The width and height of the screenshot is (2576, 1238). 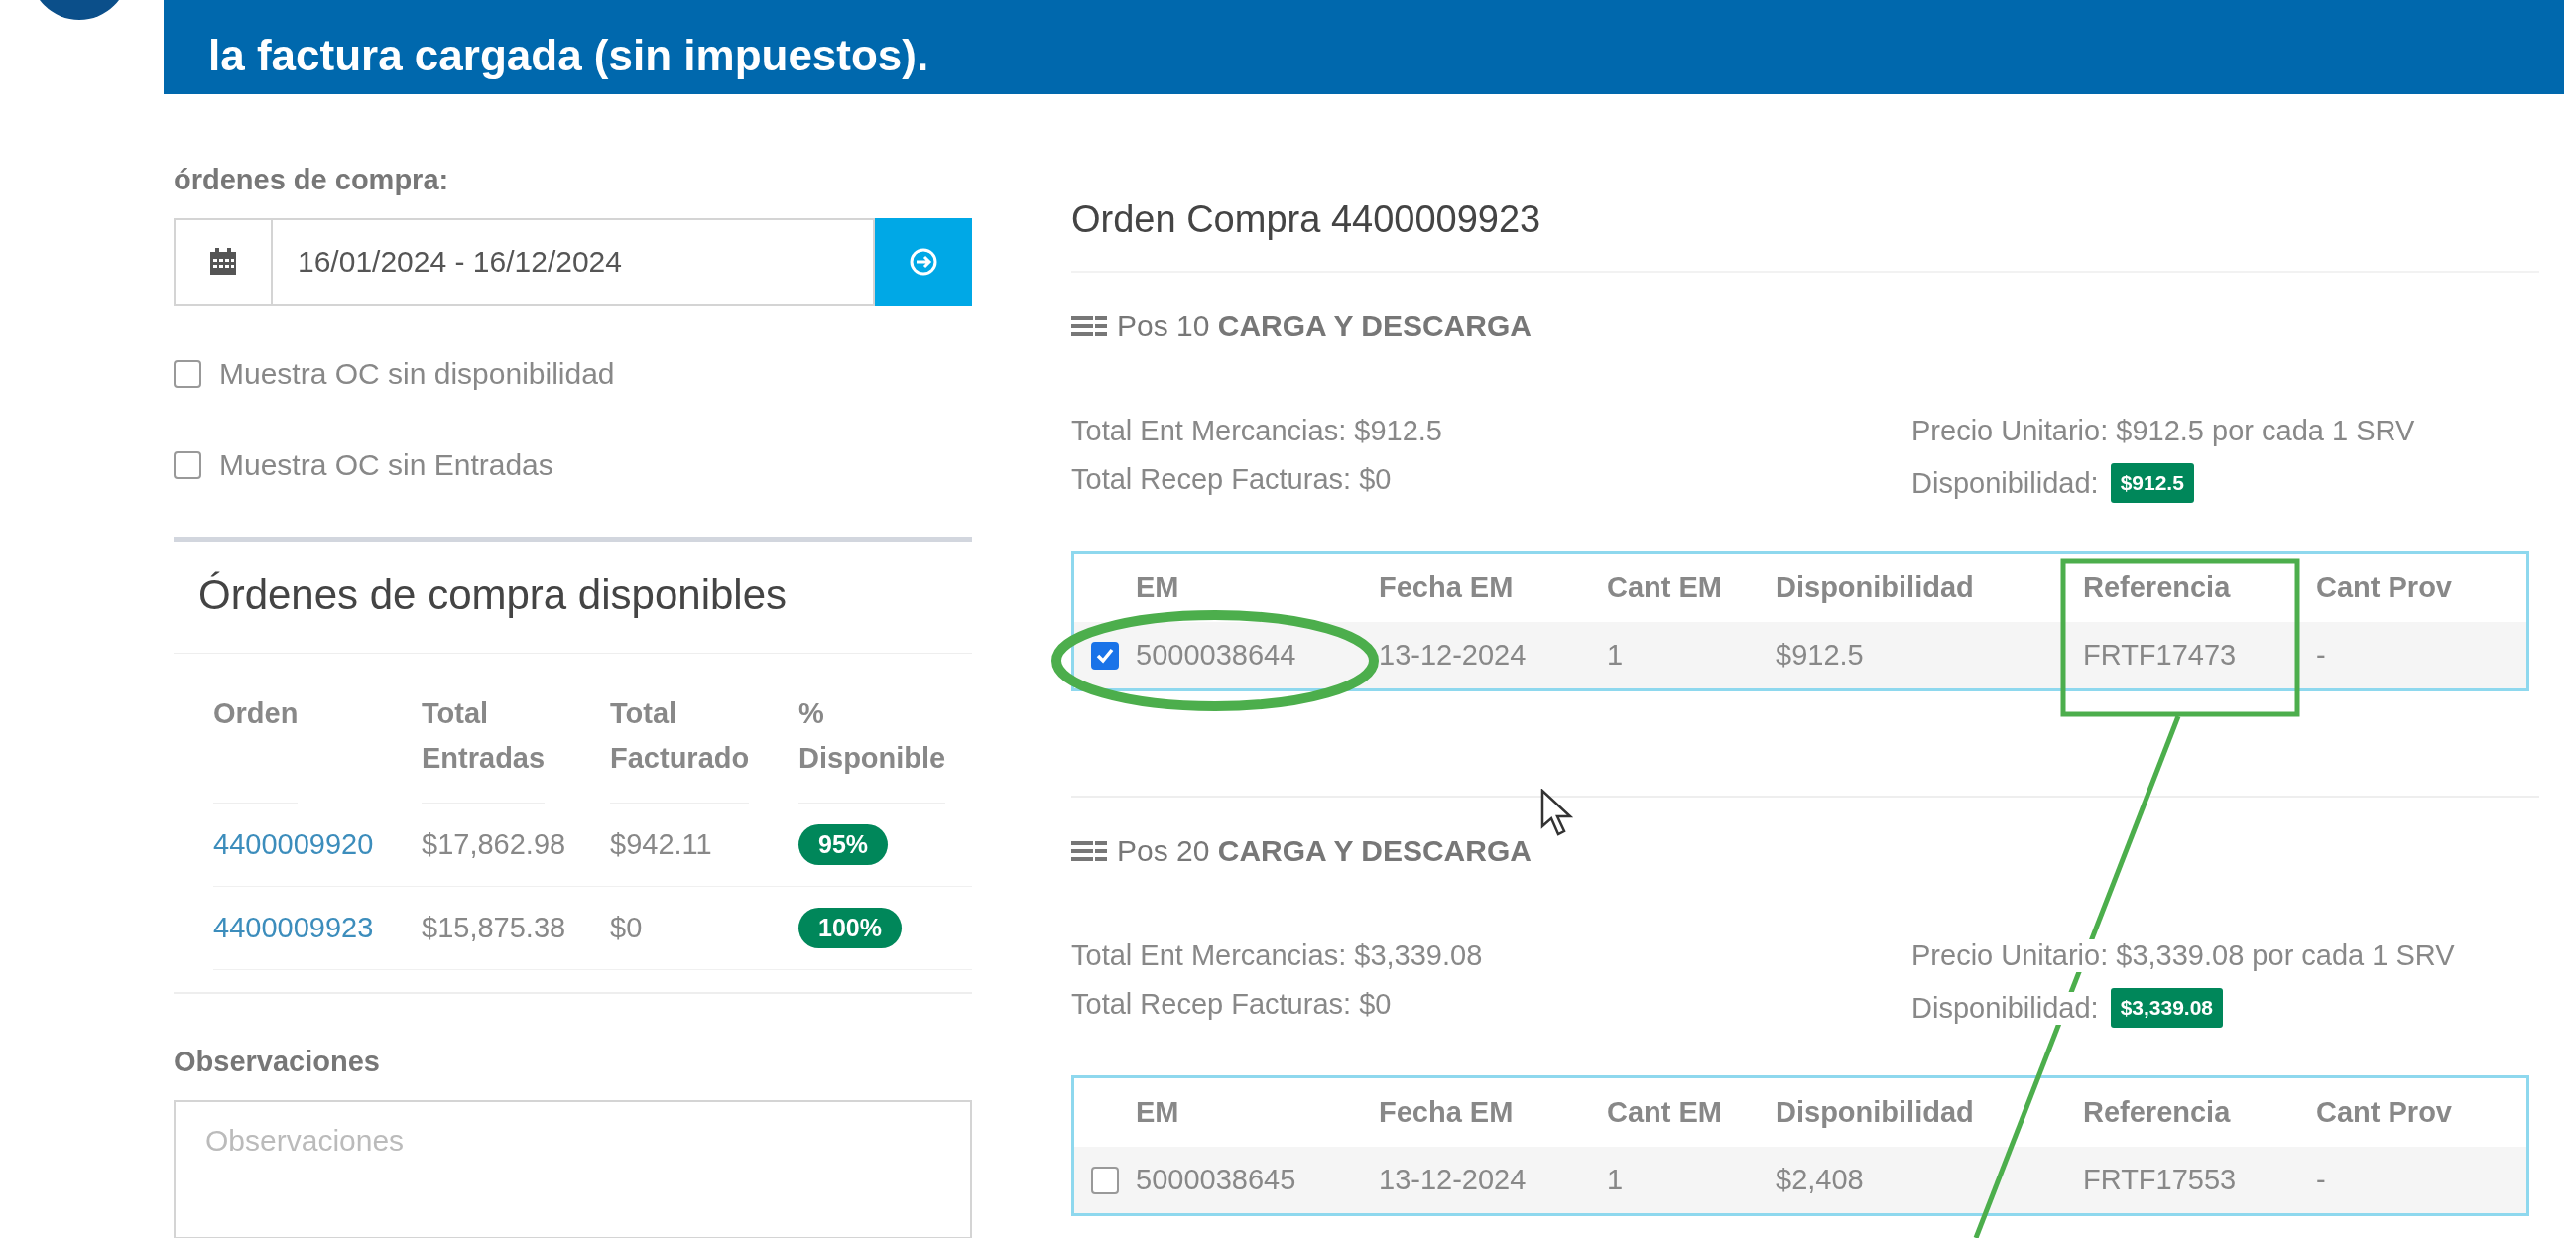 I want to click on calendar-icon, so click(x=223, y=262).